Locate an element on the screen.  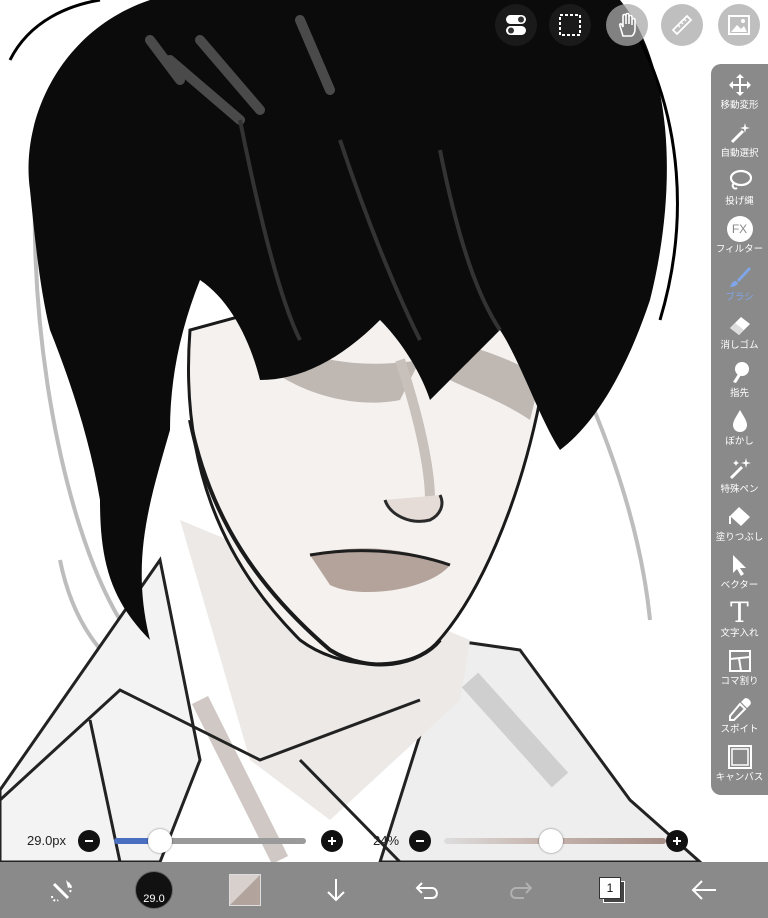
brush-size-increase-button is located at coordinates (332, 841).